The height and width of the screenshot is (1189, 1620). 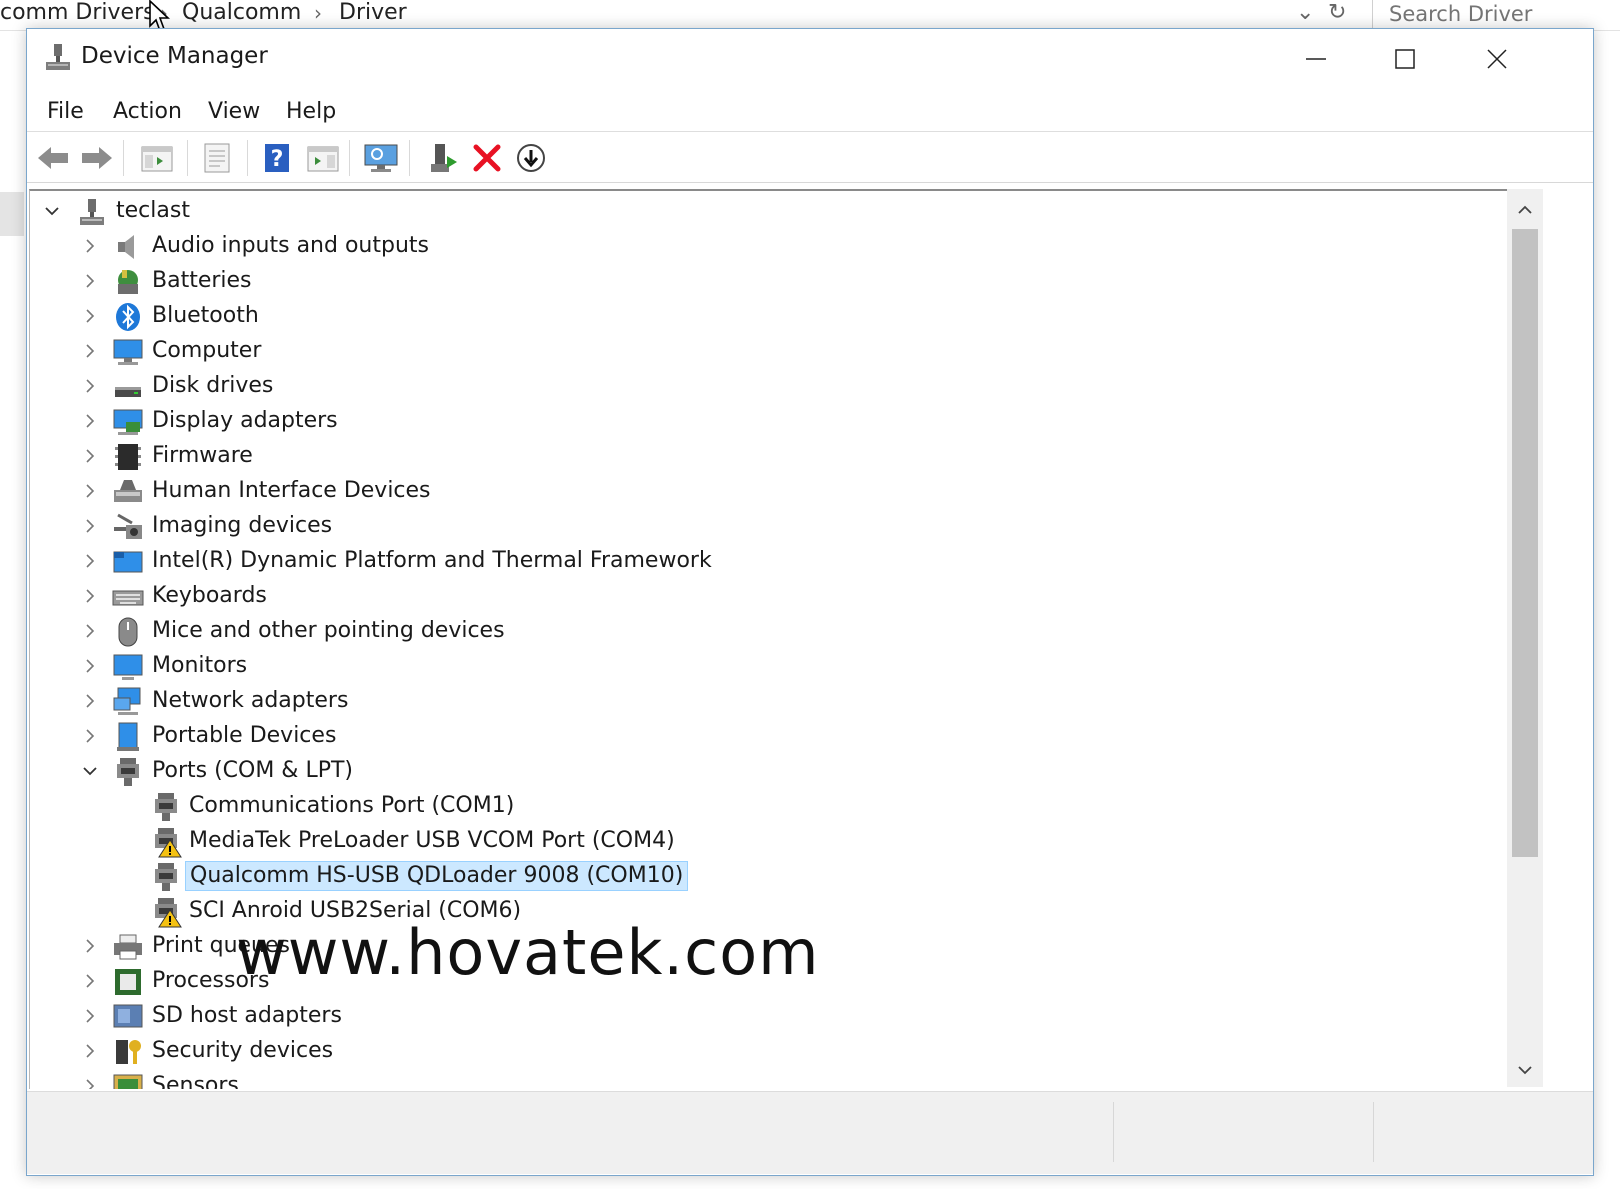 I want to click on vertical-scrollbar, so click(x=1525, y=638).